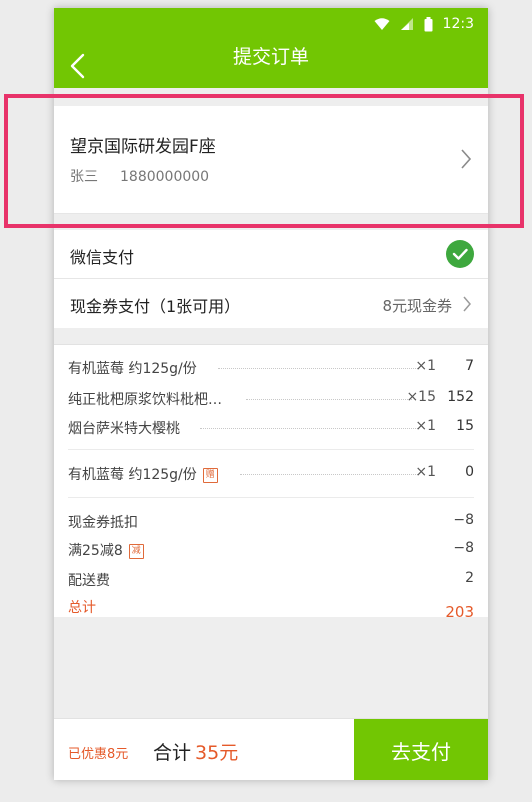  What do you see at coordinates (469, 472) in the screenshot?
I see `item-price: 0` at bounding box center [469, 472].